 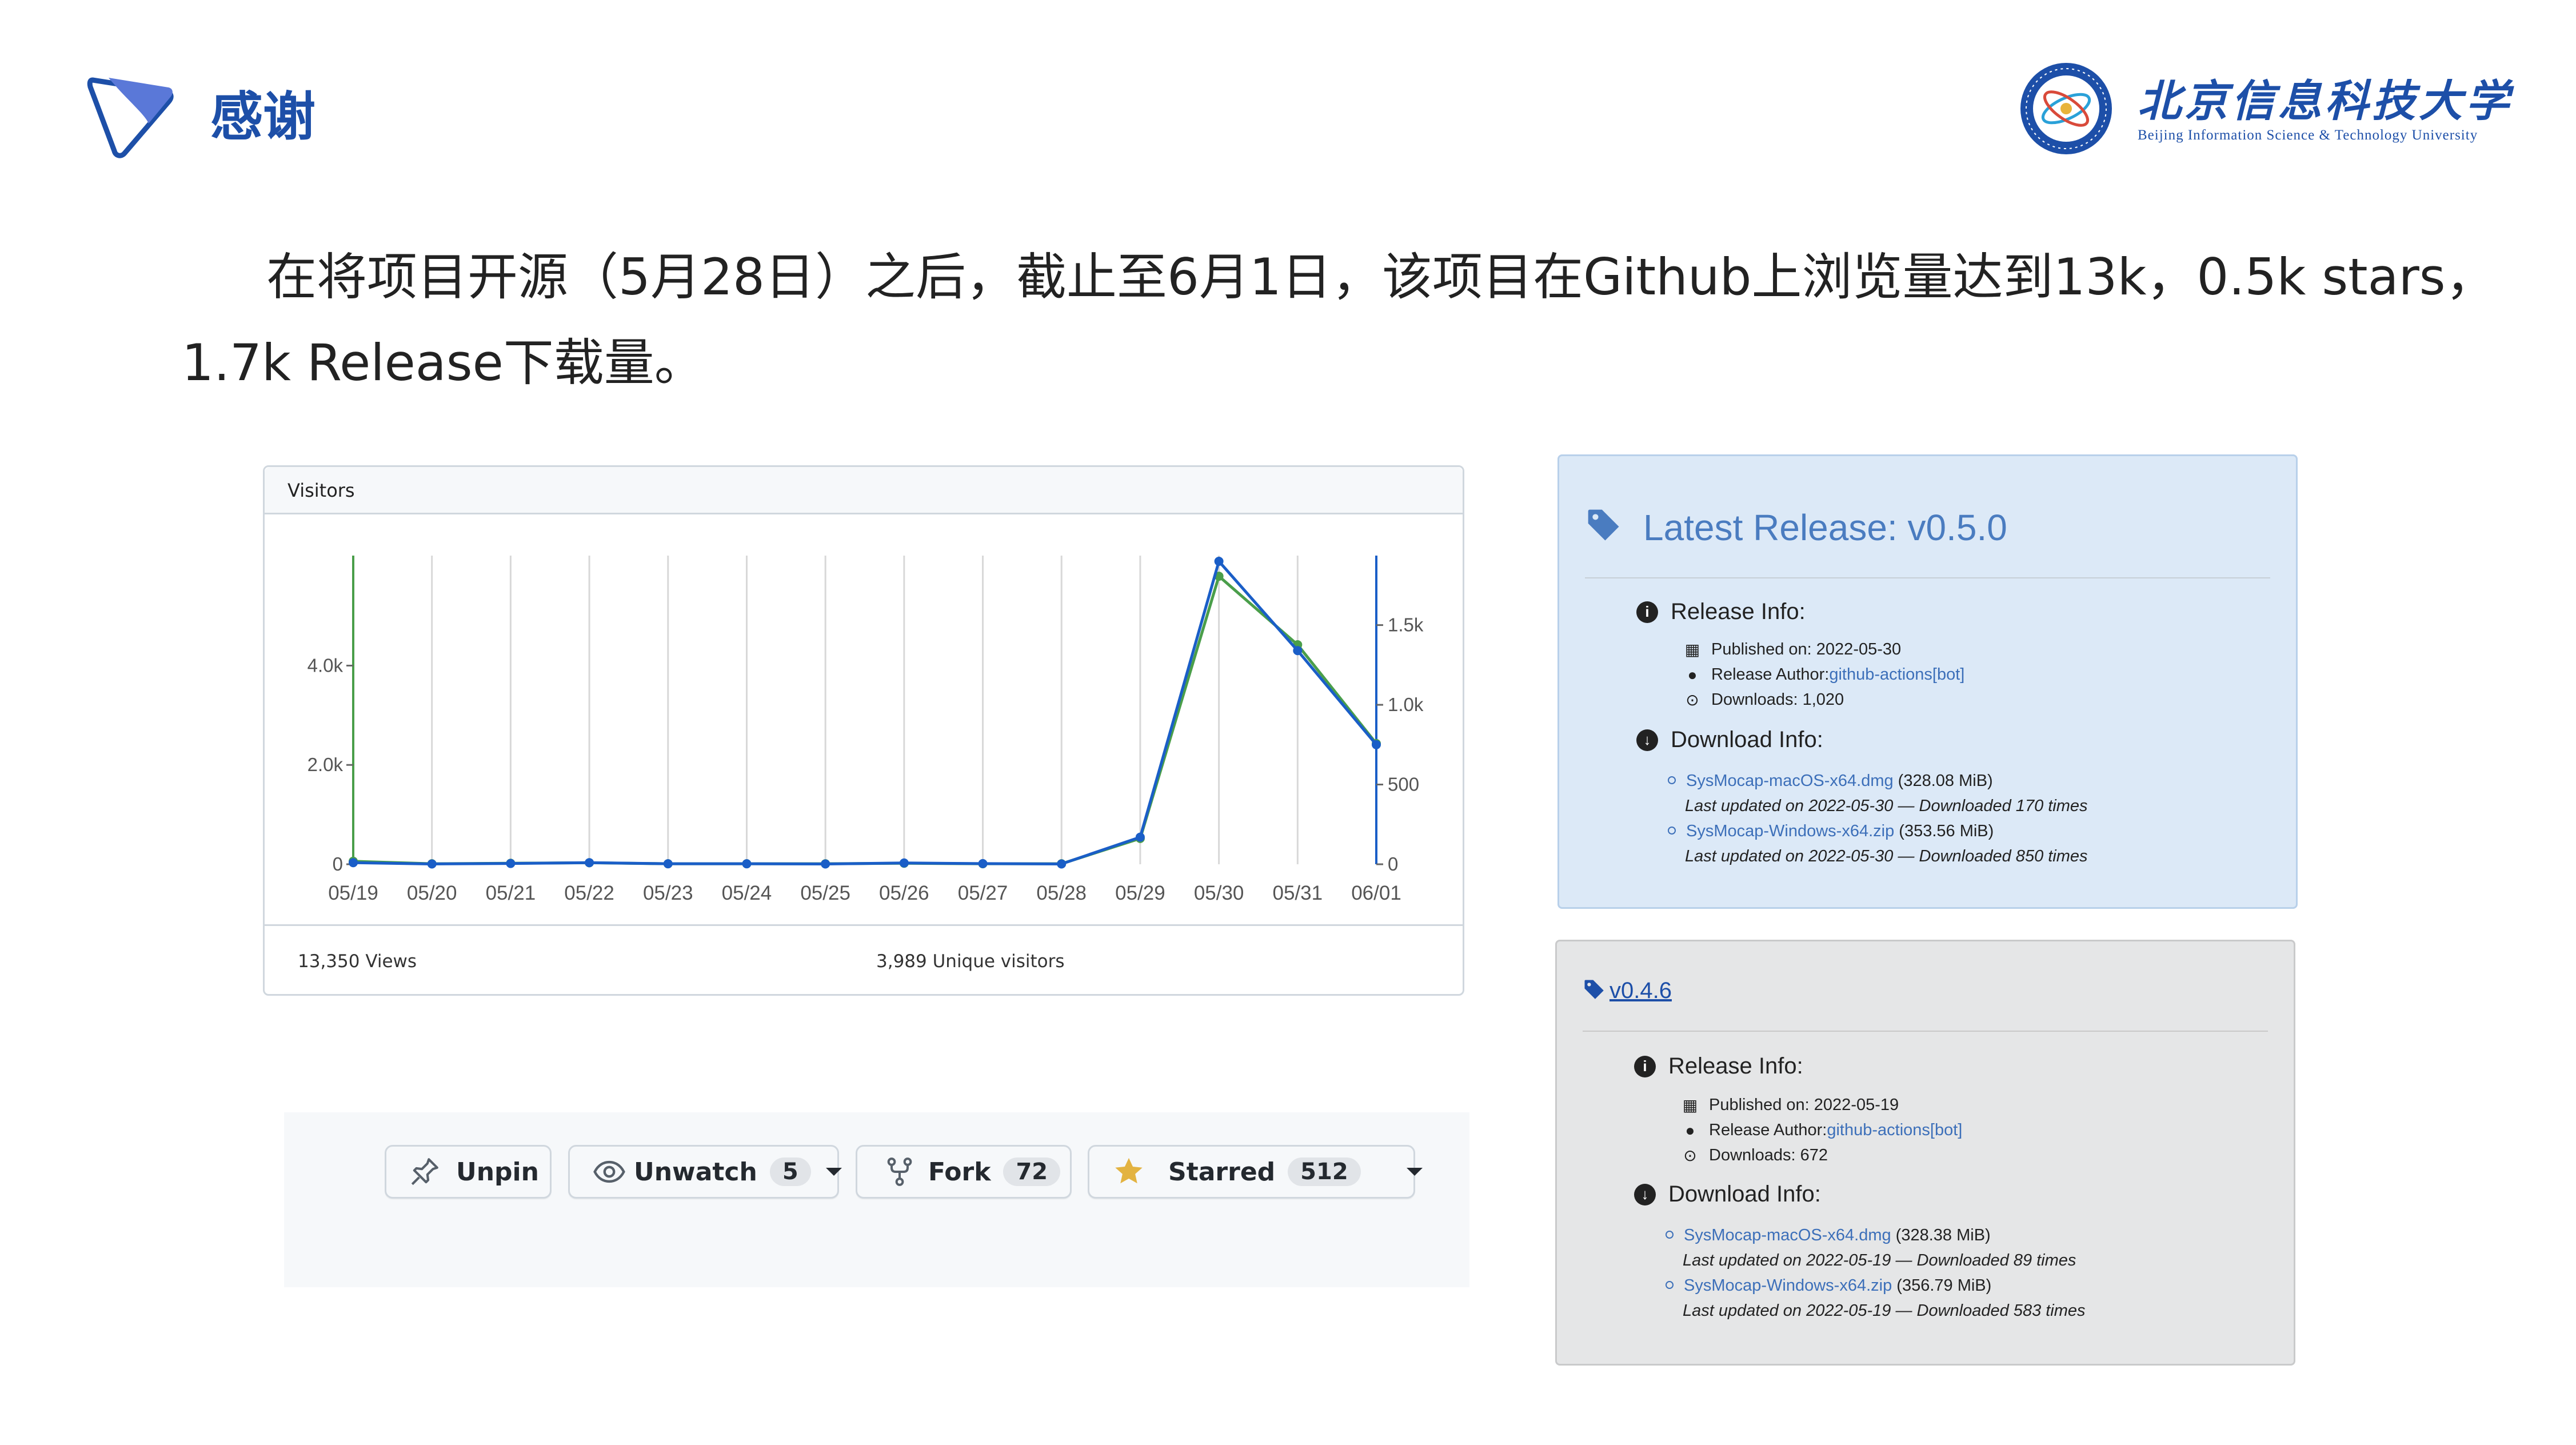 I want to click on download-file-windows: SysMocap-Windows-x64.zip (356.79 MiB), so click(x=1828, y=1285).